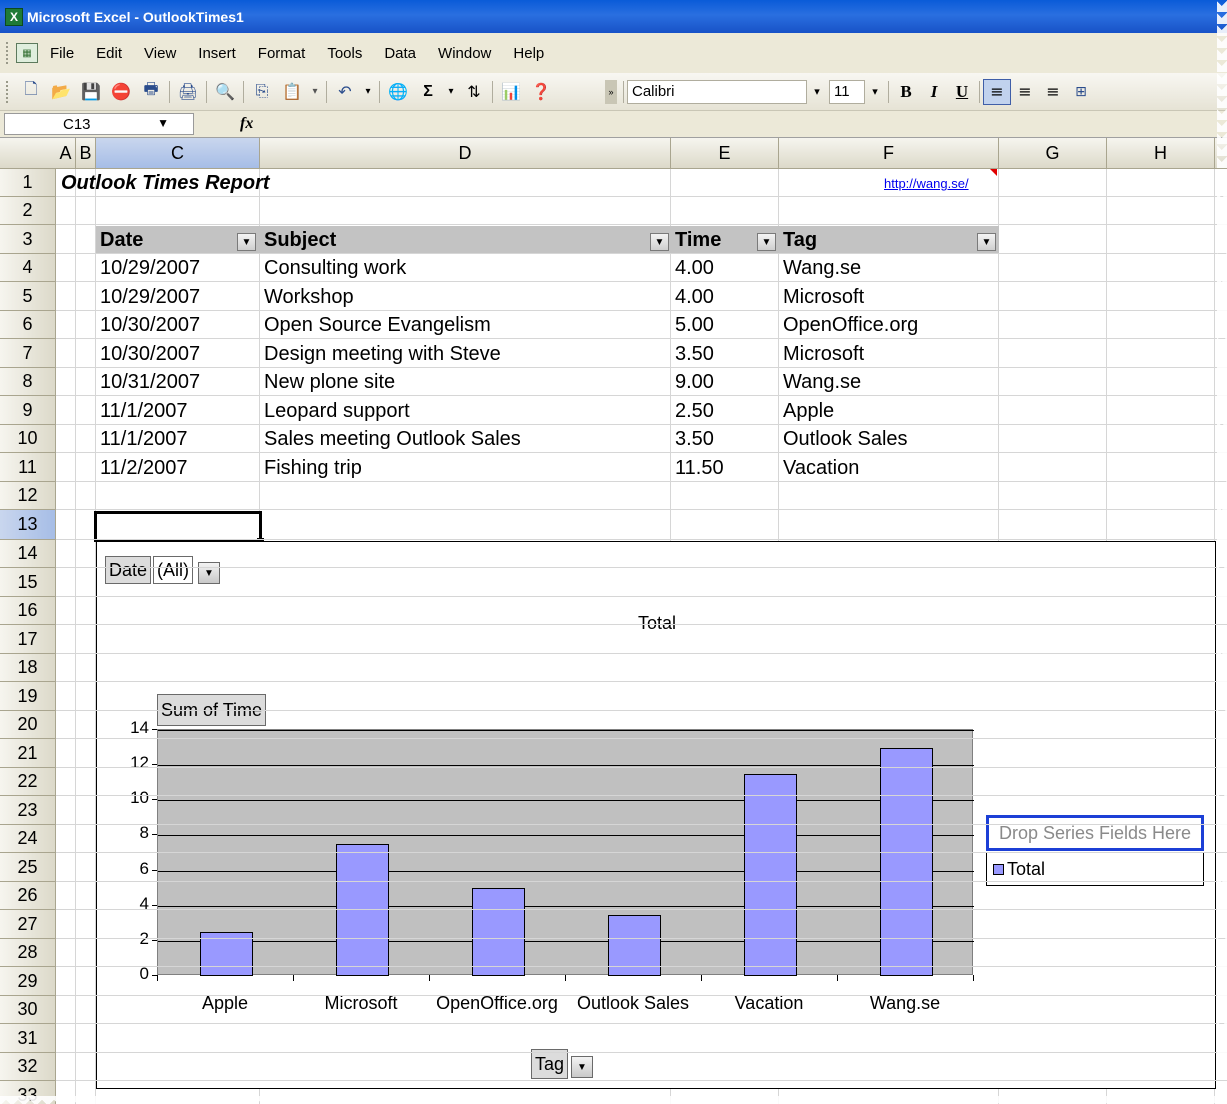  Describe the element at coordinates (465, 325) in the screenshot. I see `cell-subject: Open Source Evangelism` at that location.